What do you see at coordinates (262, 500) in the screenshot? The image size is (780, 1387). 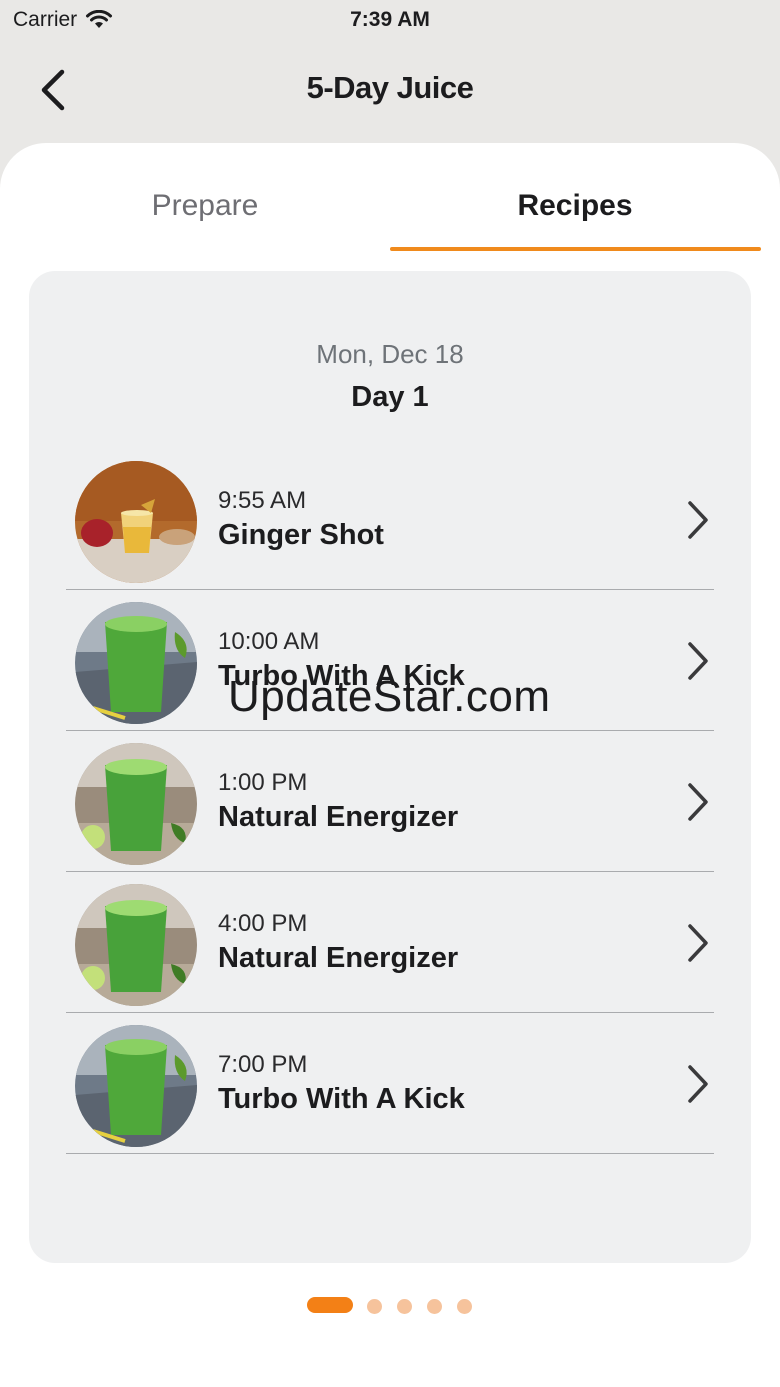 I see `recipe-time: 9:55 AM` at bounding box center [262, 500].